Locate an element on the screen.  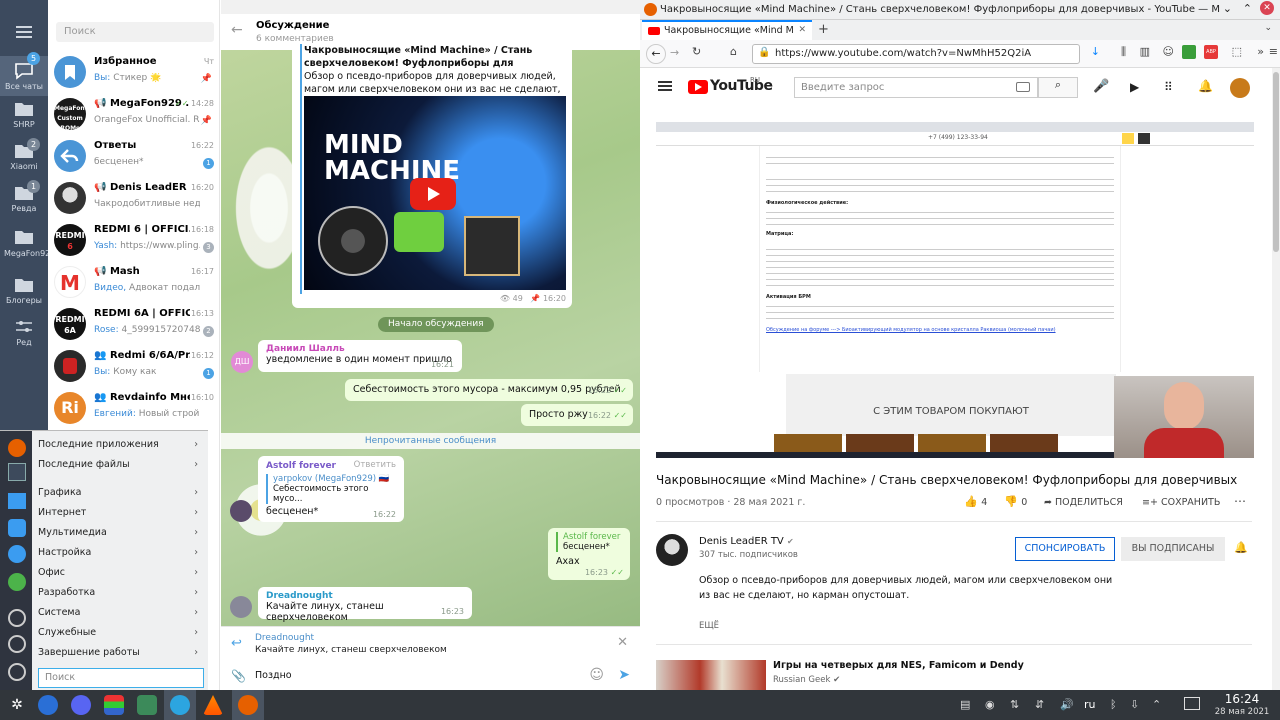
system-monitor-icon is located at coordinates (147, 705).